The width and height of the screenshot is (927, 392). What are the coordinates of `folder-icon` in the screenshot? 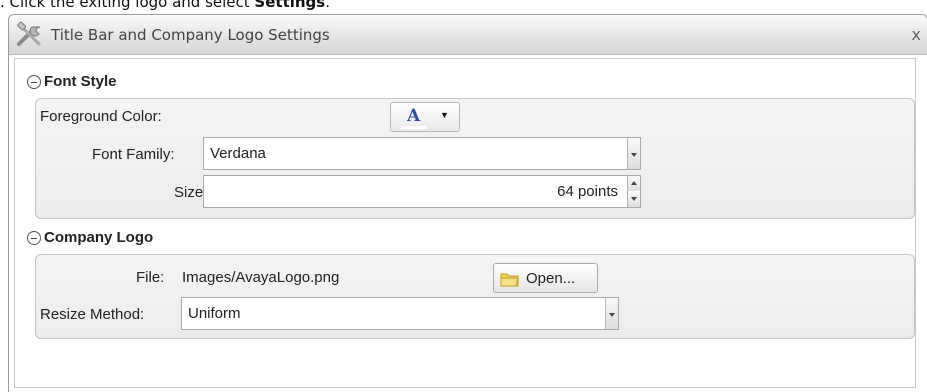 It's located at (509, 280).